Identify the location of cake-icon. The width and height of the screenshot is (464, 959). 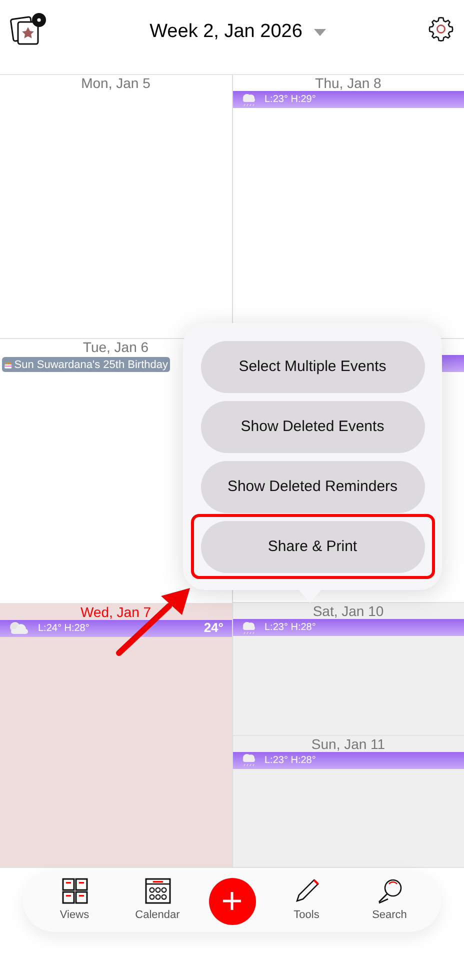
(8, 364).